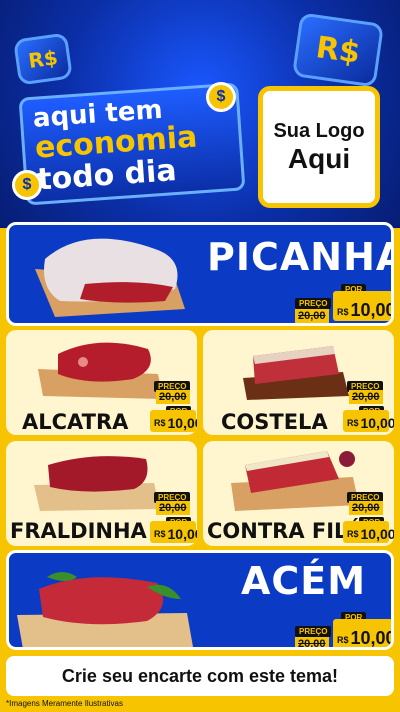  I want to click on cta-banner: Crie seu encarte com este tema!, so click(200, 676).